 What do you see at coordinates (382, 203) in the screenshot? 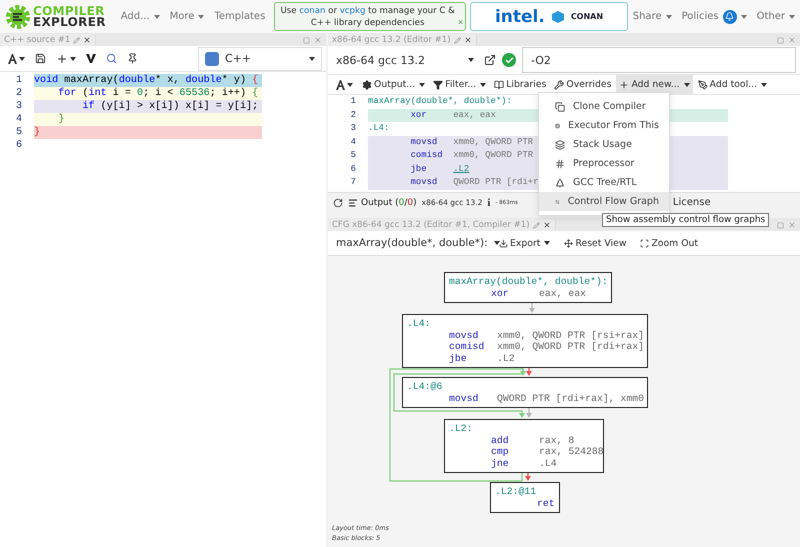
I see `output-button: Output (0/0)` at bounding box center [382, 203].